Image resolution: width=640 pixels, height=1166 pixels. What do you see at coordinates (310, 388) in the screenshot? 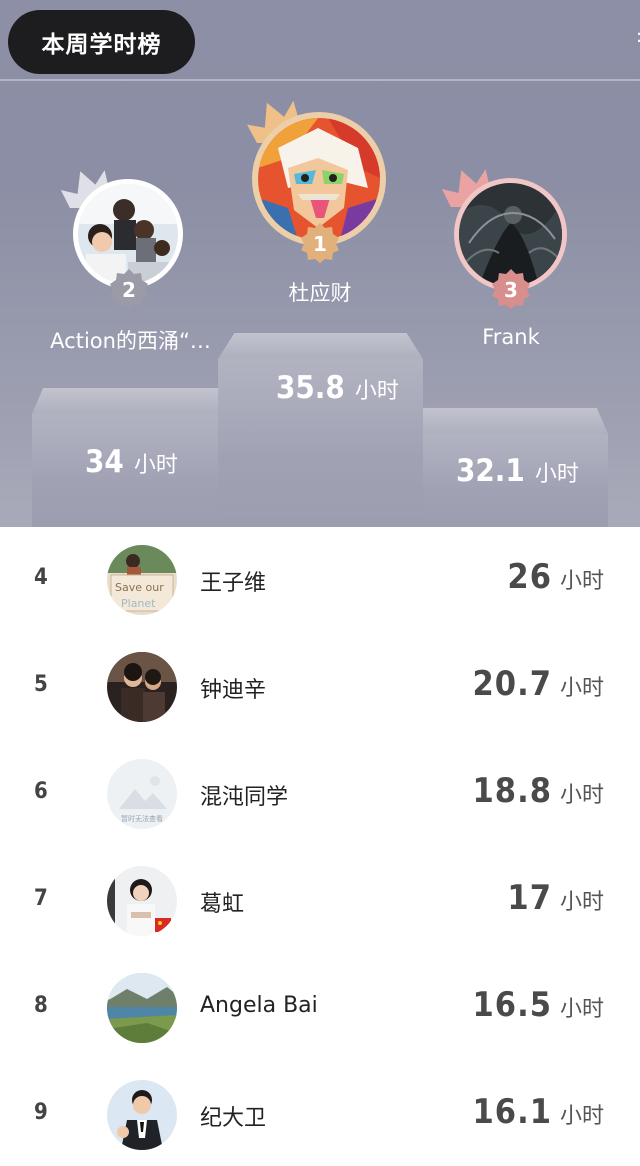
I see `hours-value: 35.8` at bounding box center [310, 388].